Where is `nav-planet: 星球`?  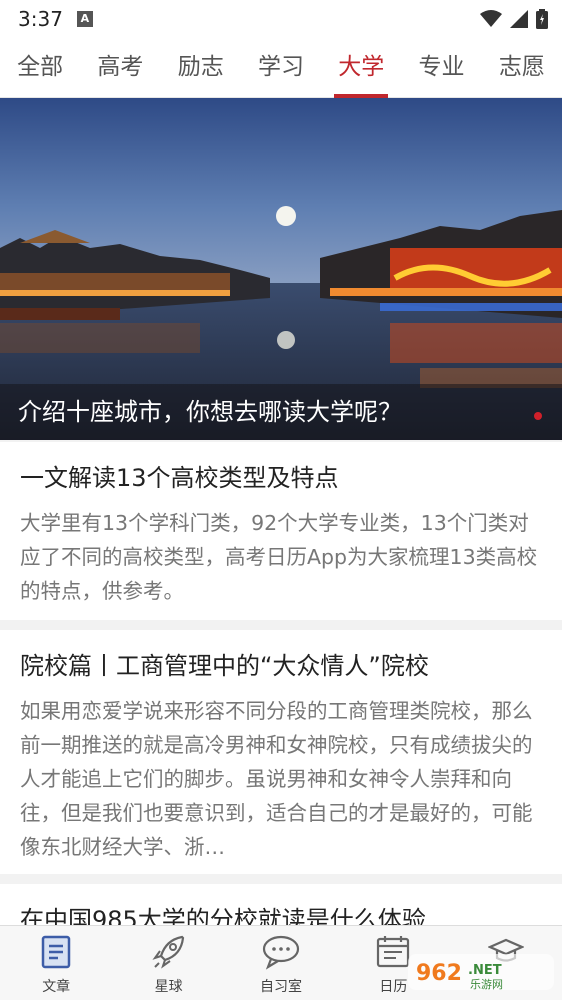 nav-planet: 星球 is located at coordinates (169, 964).